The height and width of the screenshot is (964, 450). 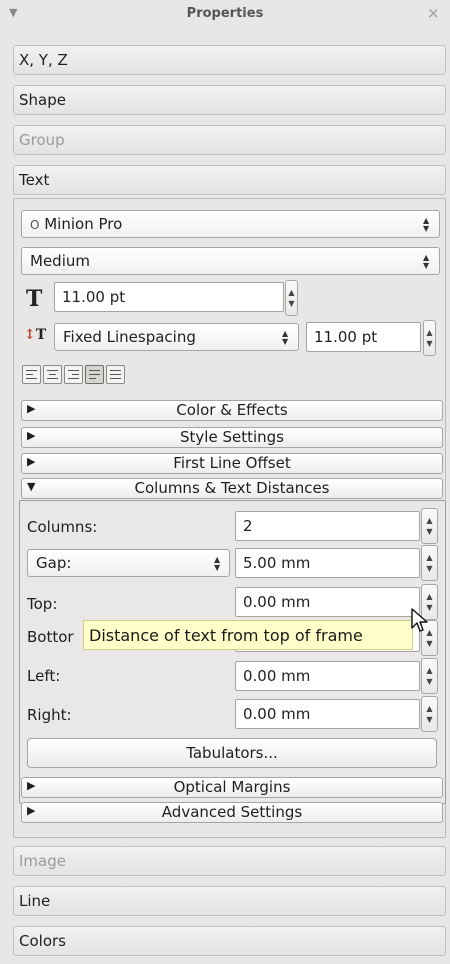 I want to click on left-value: 0.00 mm, so click(x=277, y=676).